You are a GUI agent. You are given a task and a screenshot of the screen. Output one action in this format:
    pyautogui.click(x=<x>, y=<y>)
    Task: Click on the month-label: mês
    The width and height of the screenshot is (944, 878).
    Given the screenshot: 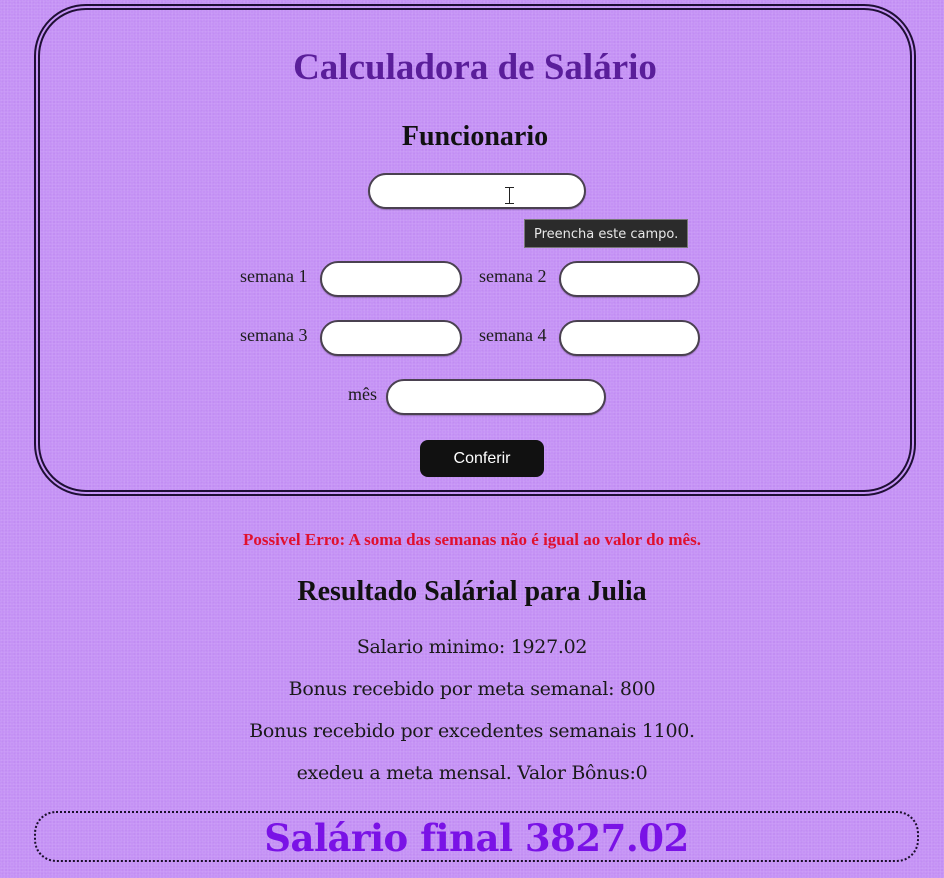 What is the action you would take?
    pyautogui.click(x=362, y=394)
    